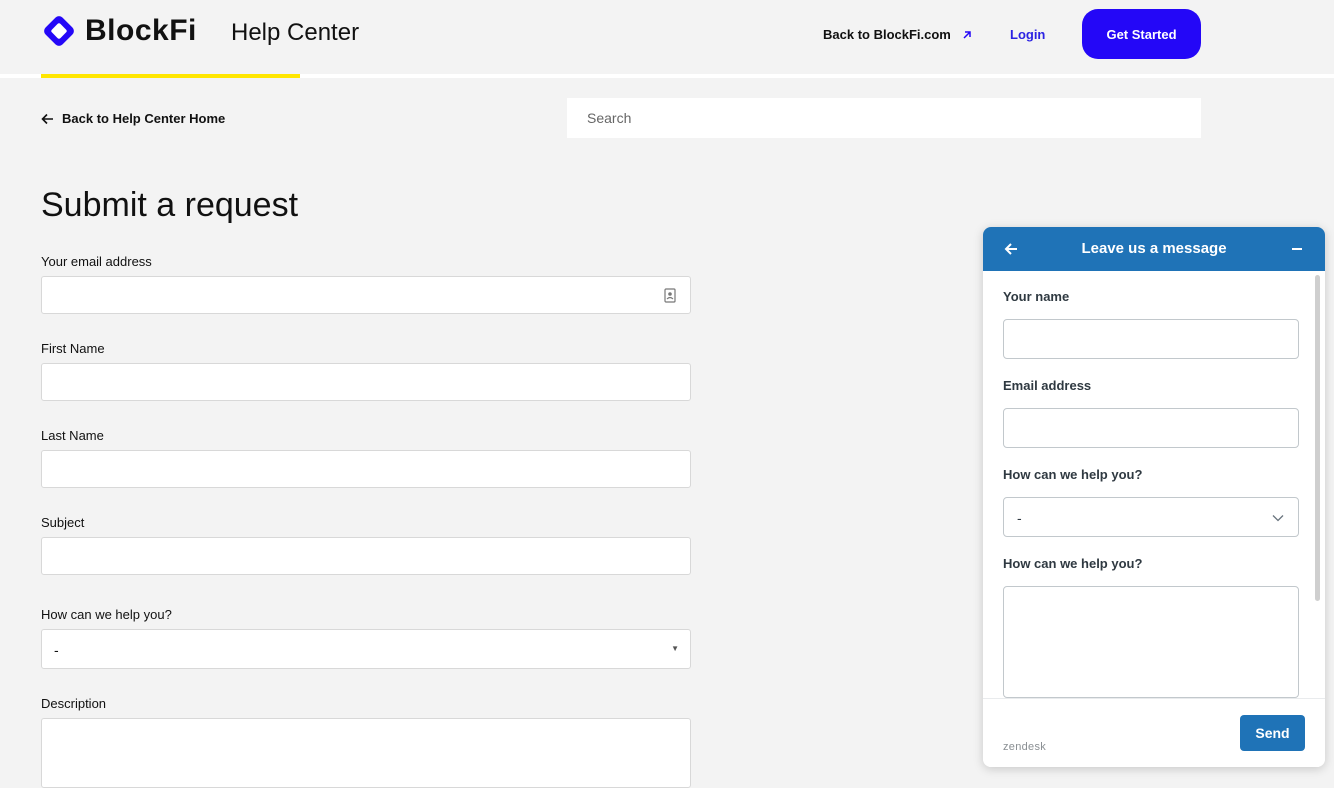  I want to click on widget-scrollbar, so click(1317, 438).